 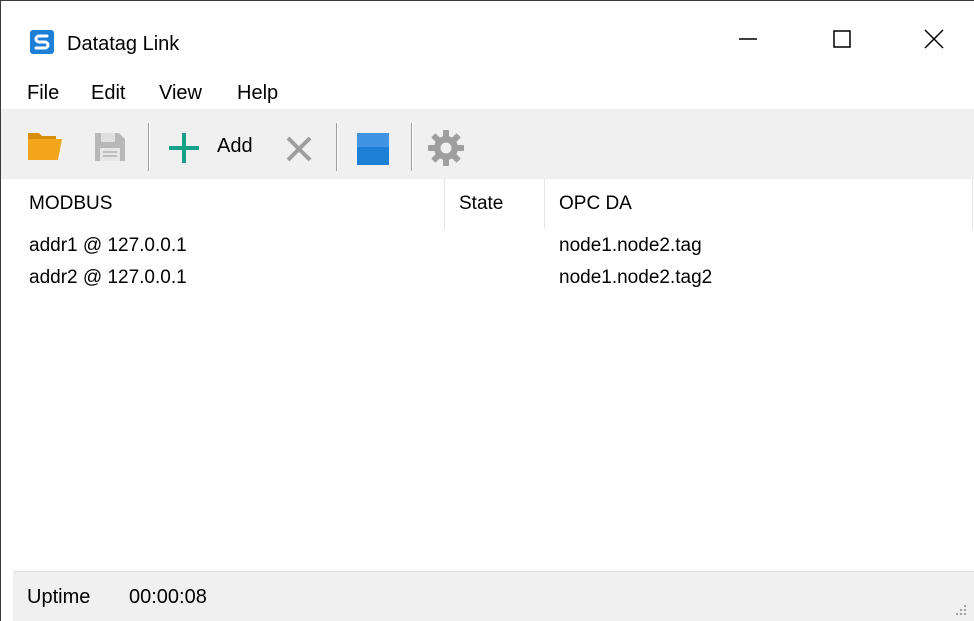 I want to click on cell-modbus: addr1 @ 127.0.0.1, so click(x=108, y=245).